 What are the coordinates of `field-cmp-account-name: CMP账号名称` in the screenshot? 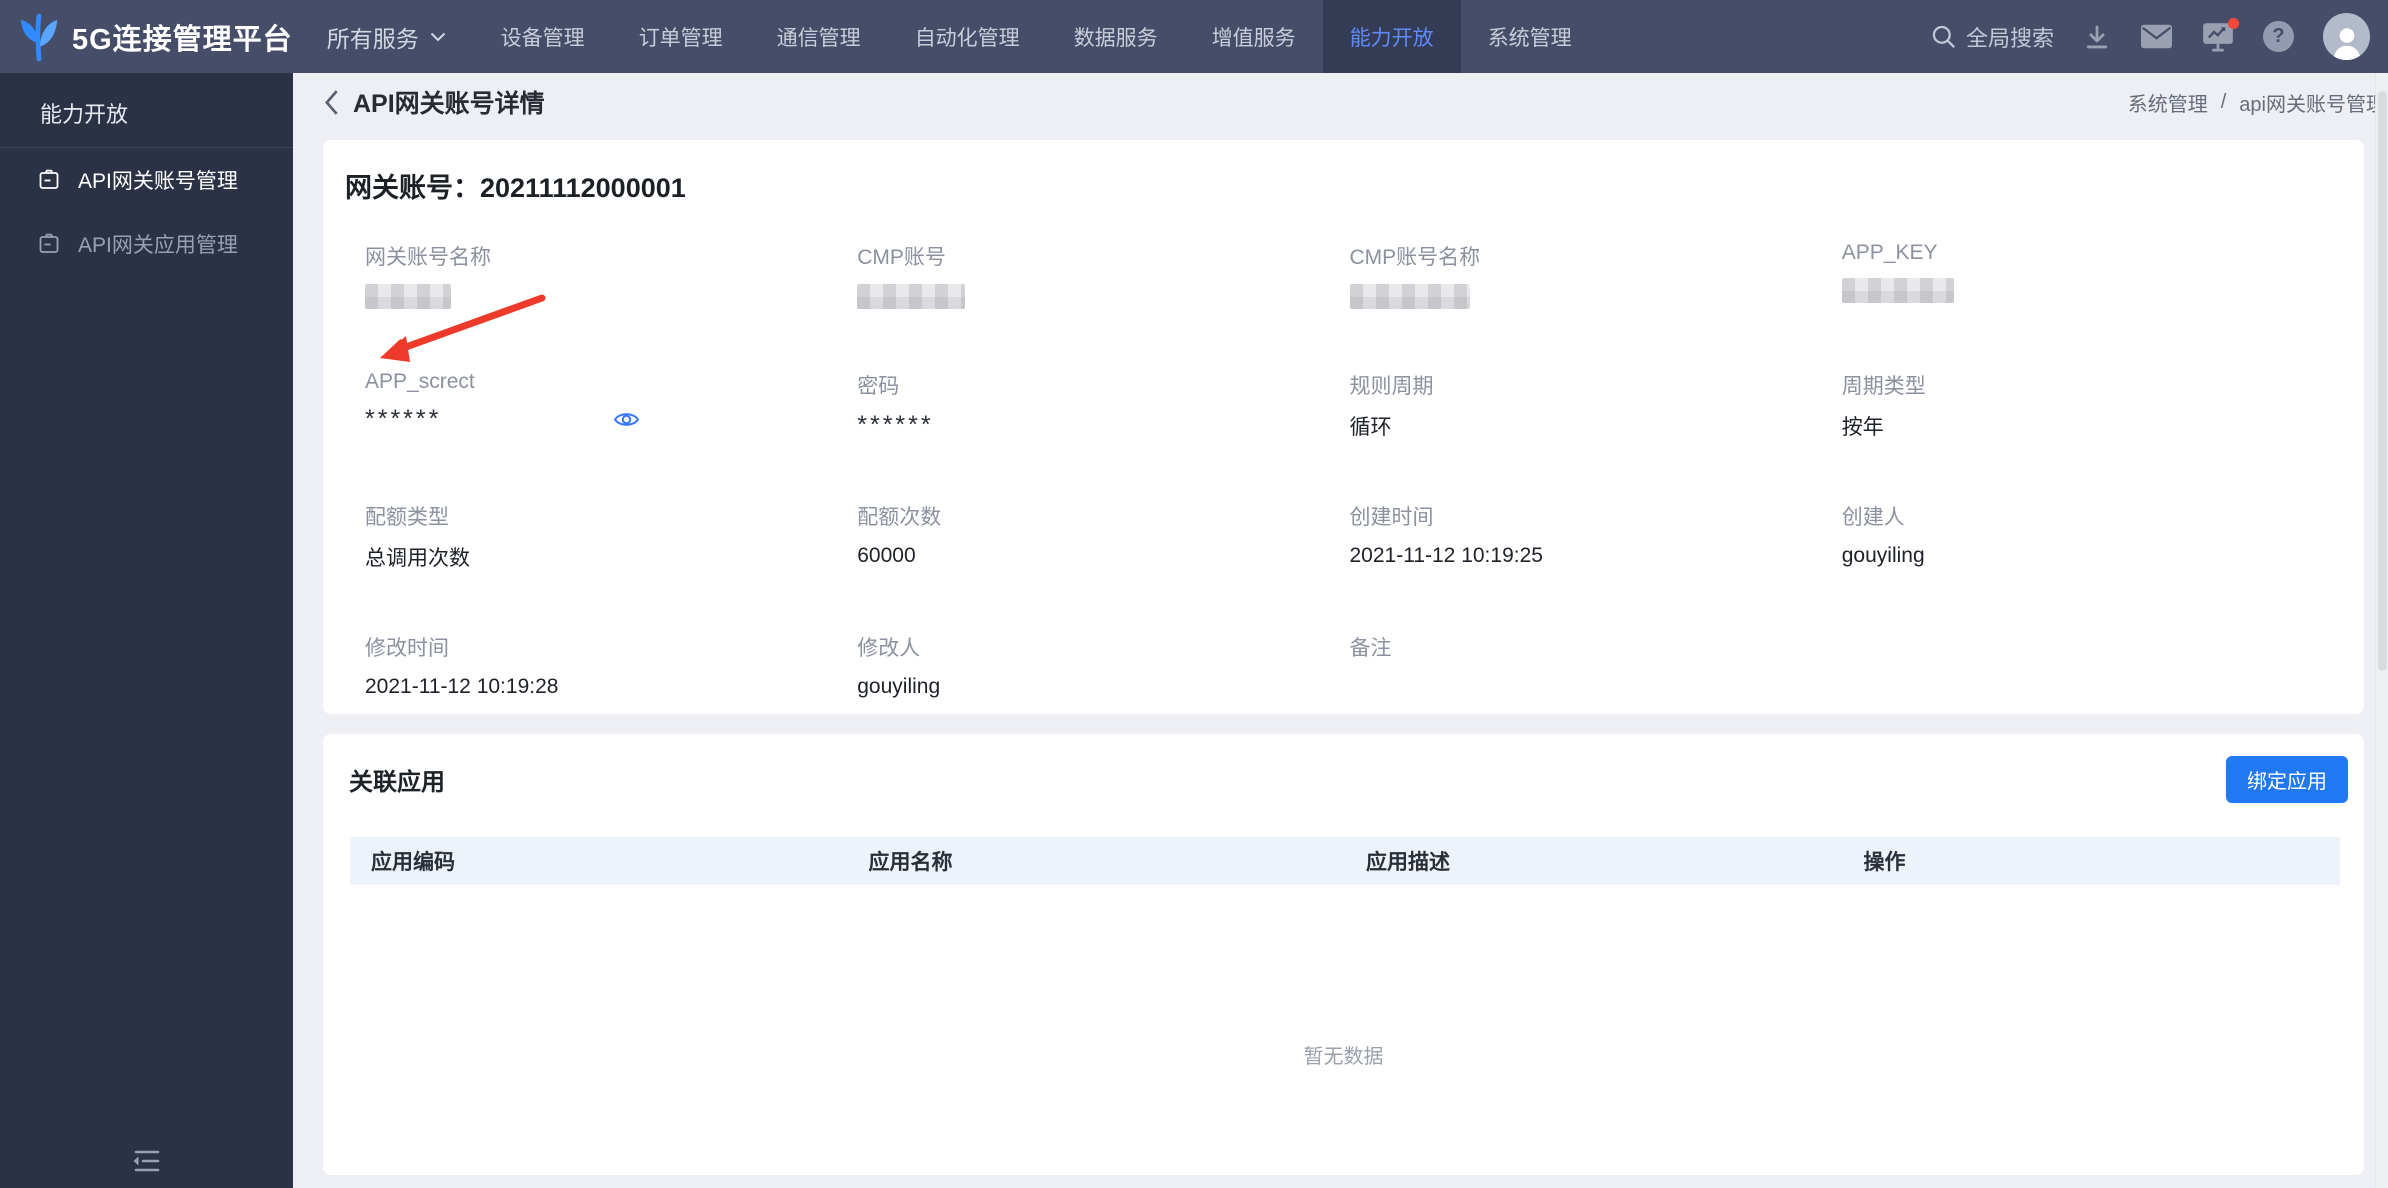 It's located at (1595, 275).